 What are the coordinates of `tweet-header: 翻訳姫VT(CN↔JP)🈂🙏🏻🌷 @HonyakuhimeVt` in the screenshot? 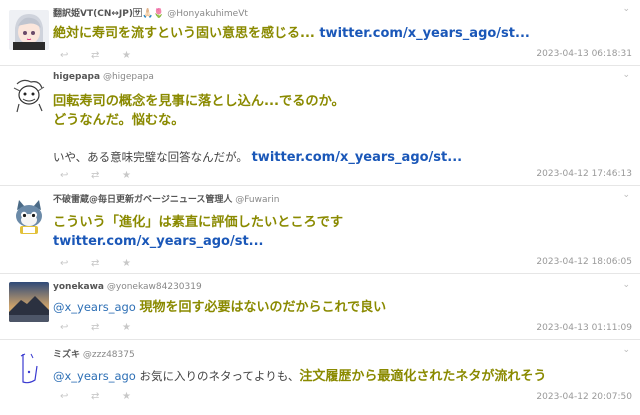 It's located at (150, 12).